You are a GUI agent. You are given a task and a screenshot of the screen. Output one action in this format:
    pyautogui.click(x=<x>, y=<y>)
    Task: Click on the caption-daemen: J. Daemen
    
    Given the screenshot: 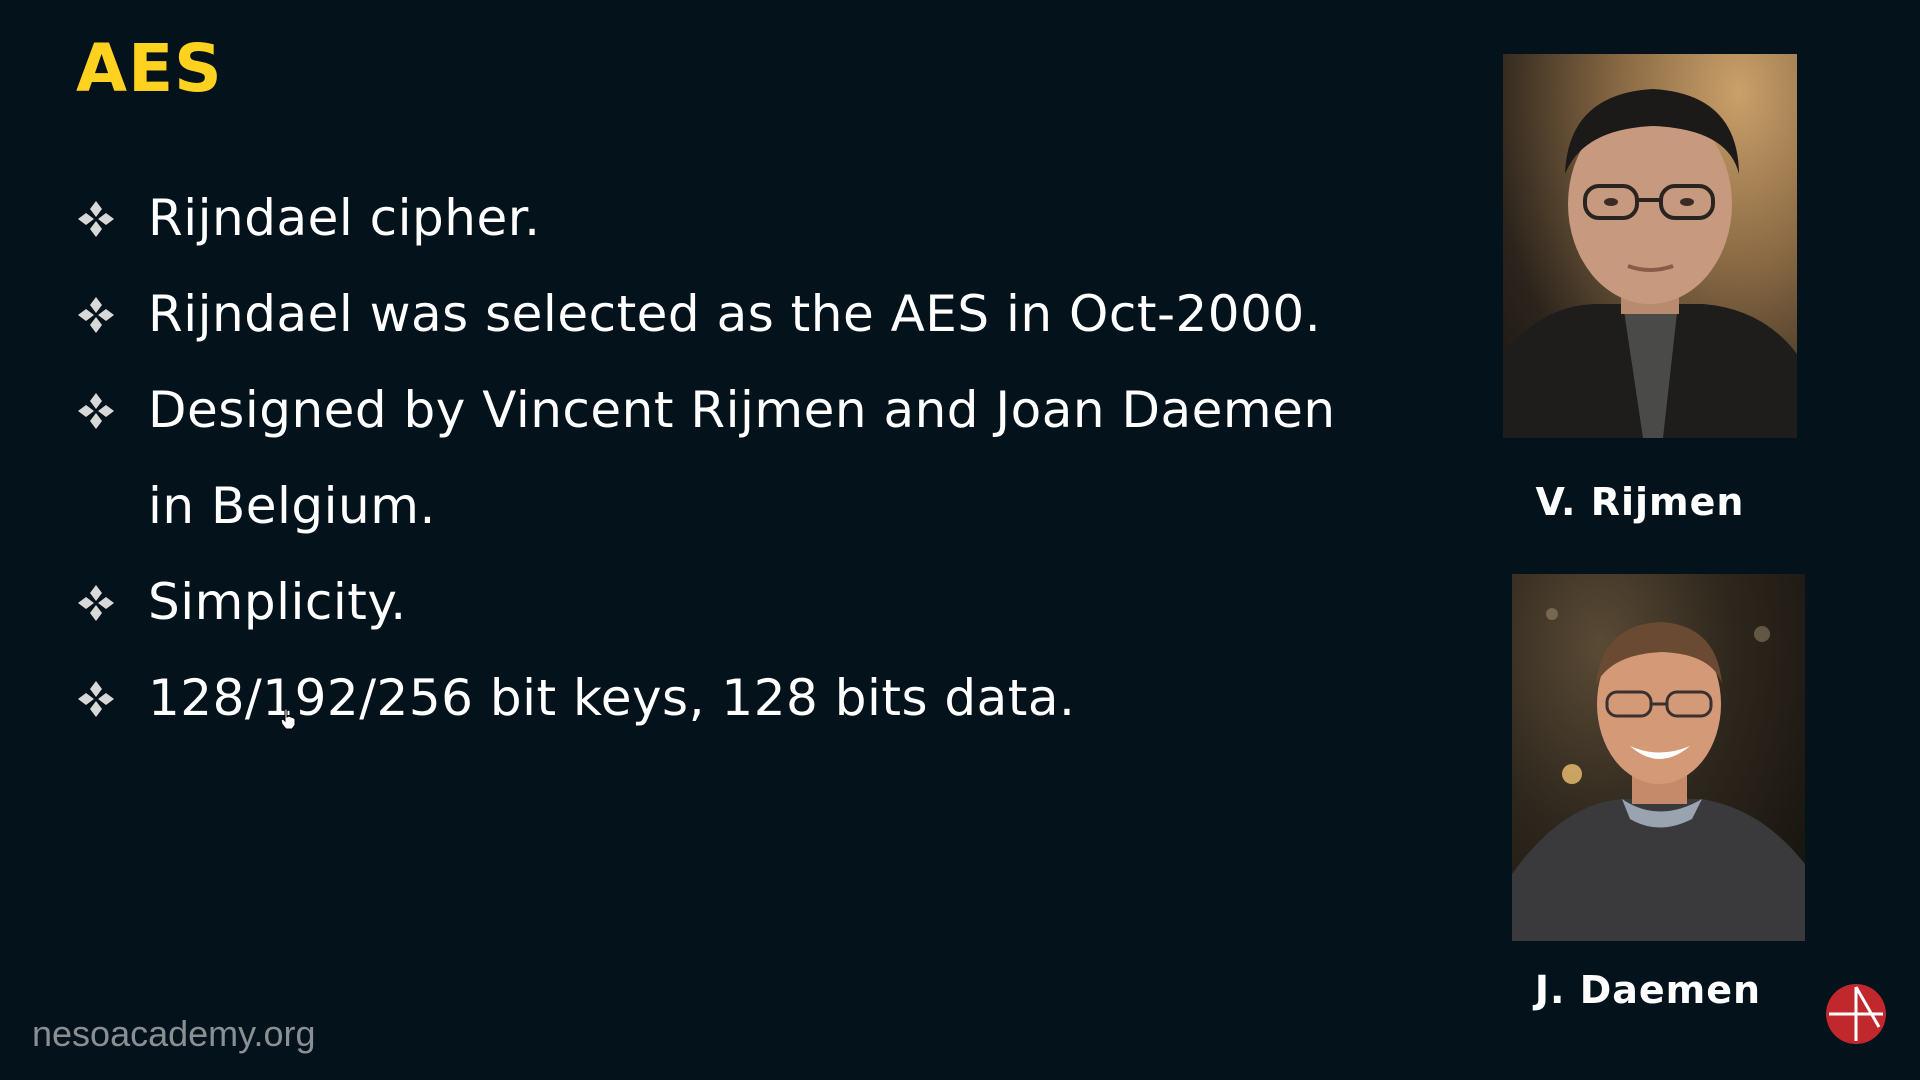 What is the action you would take?
    pyautogui.click(x=1648, y=990)
    